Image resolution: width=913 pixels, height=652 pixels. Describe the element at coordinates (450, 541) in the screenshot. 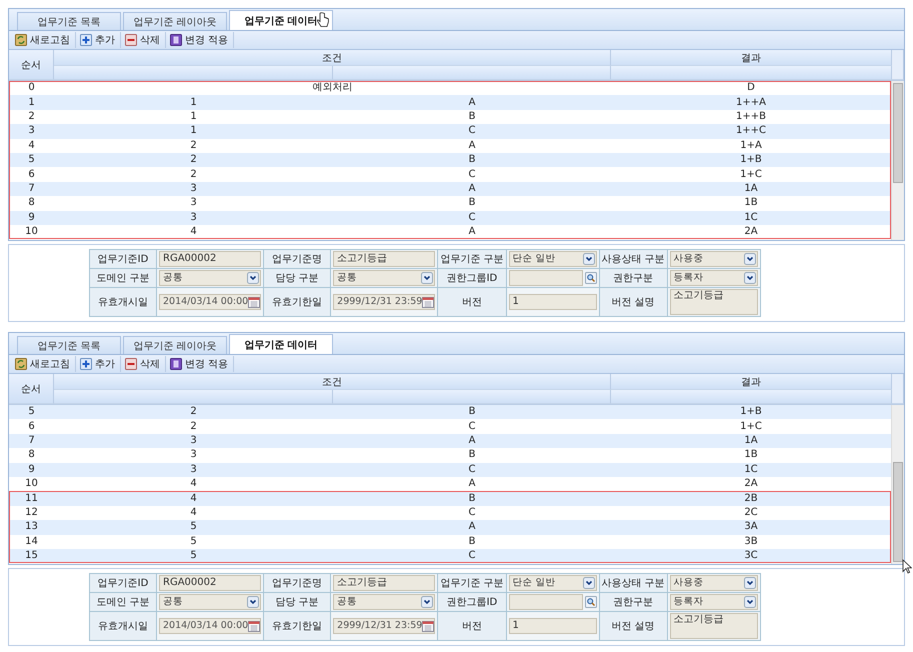

I see `table-row: 14 5 B 3B` at that location.